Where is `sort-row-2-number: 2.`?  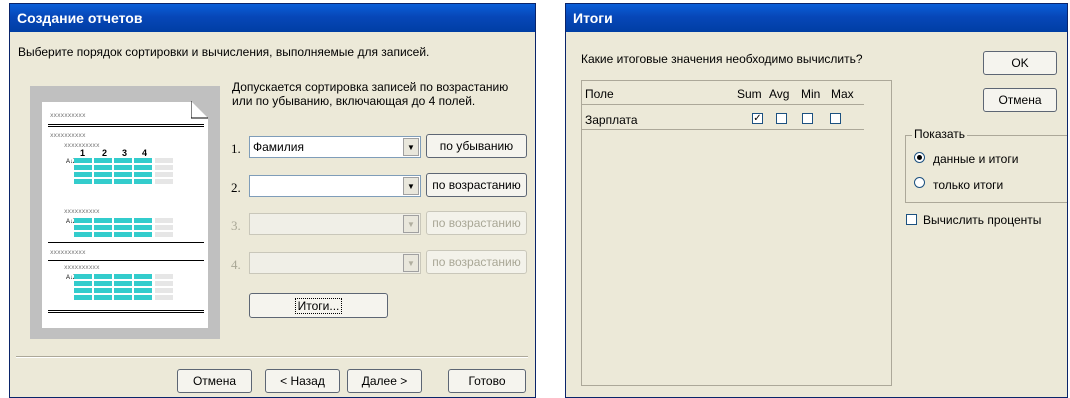 sort-row-2-number: 2. is located at coordinates (236, 187).